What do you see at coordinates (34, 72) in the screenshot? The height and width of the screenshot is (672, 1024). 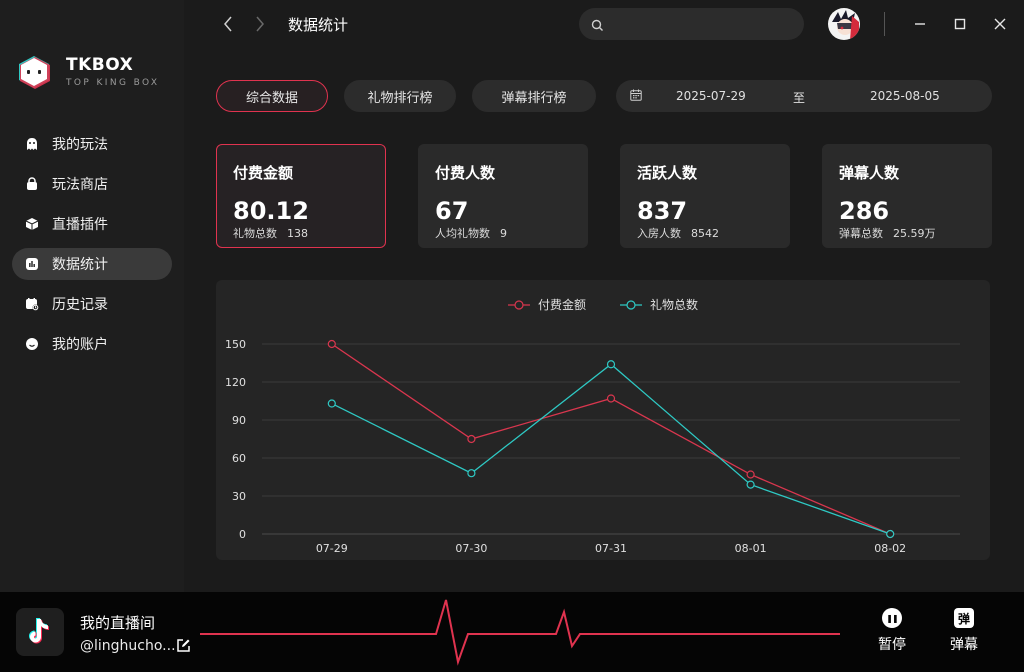 I see `tkbox-logo-icon` at bounding box center [34, 72].